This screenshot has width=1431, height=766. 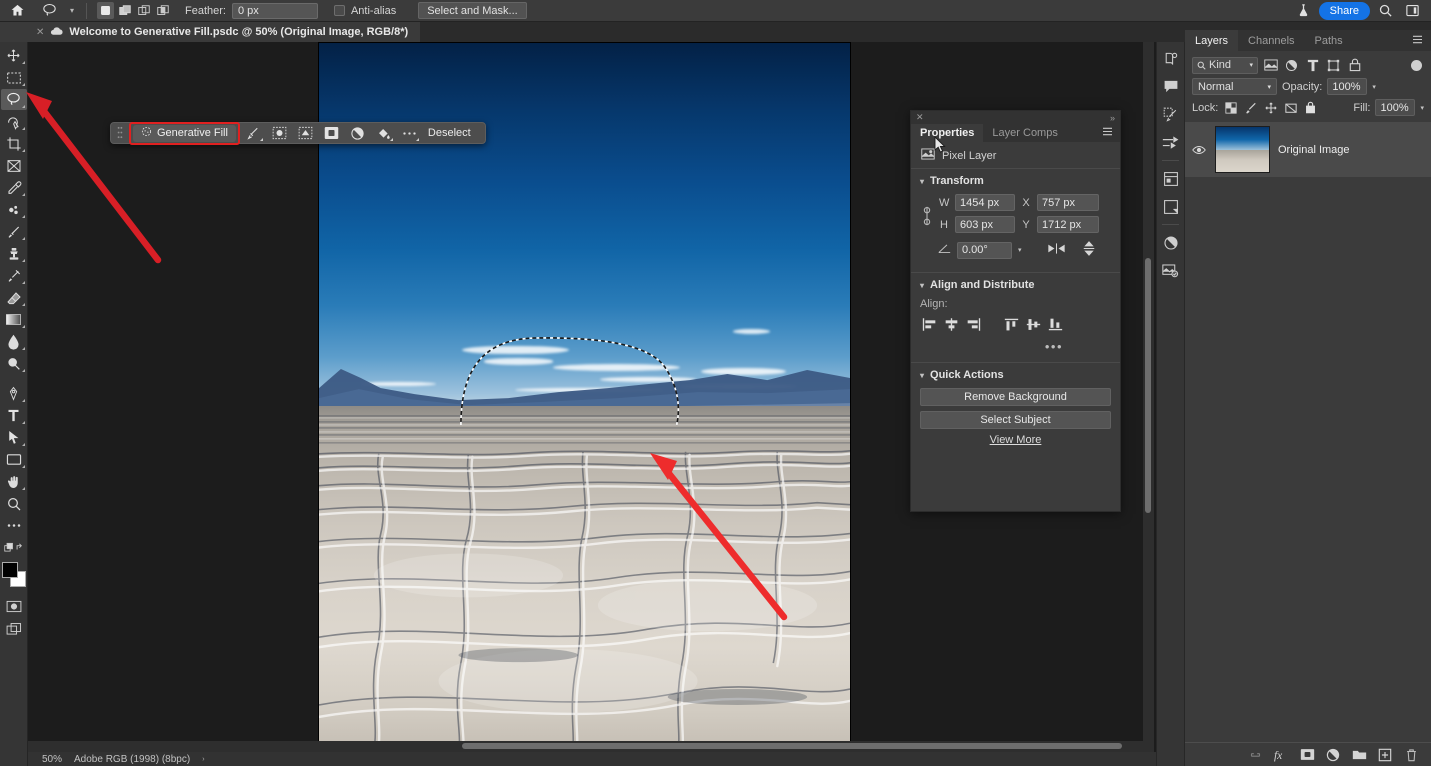 I want to click on view-more-link: View More, so click(x=1015, y=440).